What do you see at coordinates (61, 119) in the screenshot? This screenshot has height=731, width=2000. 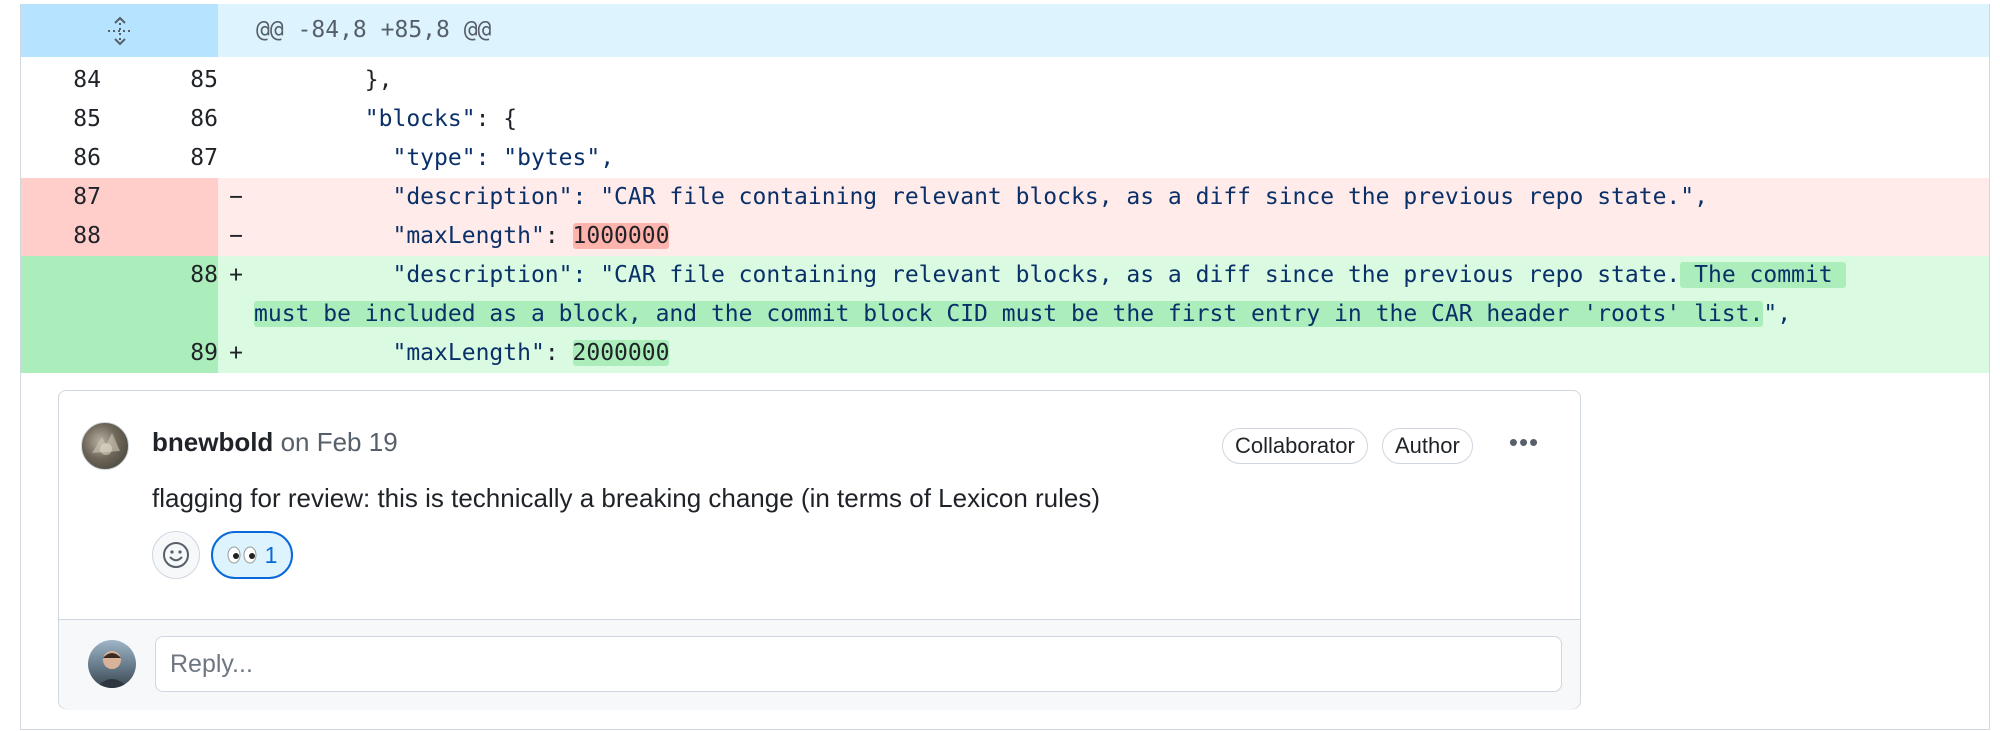 I see `old-line-number: 85` at bounding box center [61, 119].